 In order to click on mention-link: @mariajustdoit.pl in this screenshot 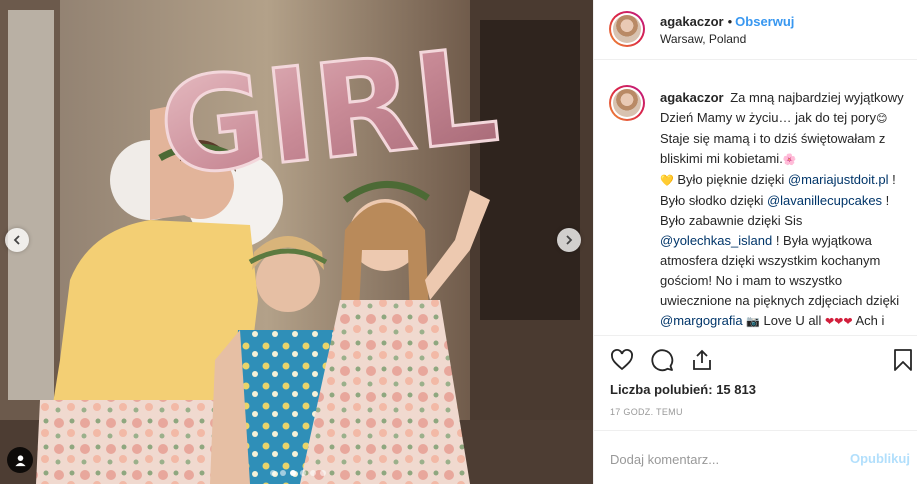, I will do `click(838, 179)`.